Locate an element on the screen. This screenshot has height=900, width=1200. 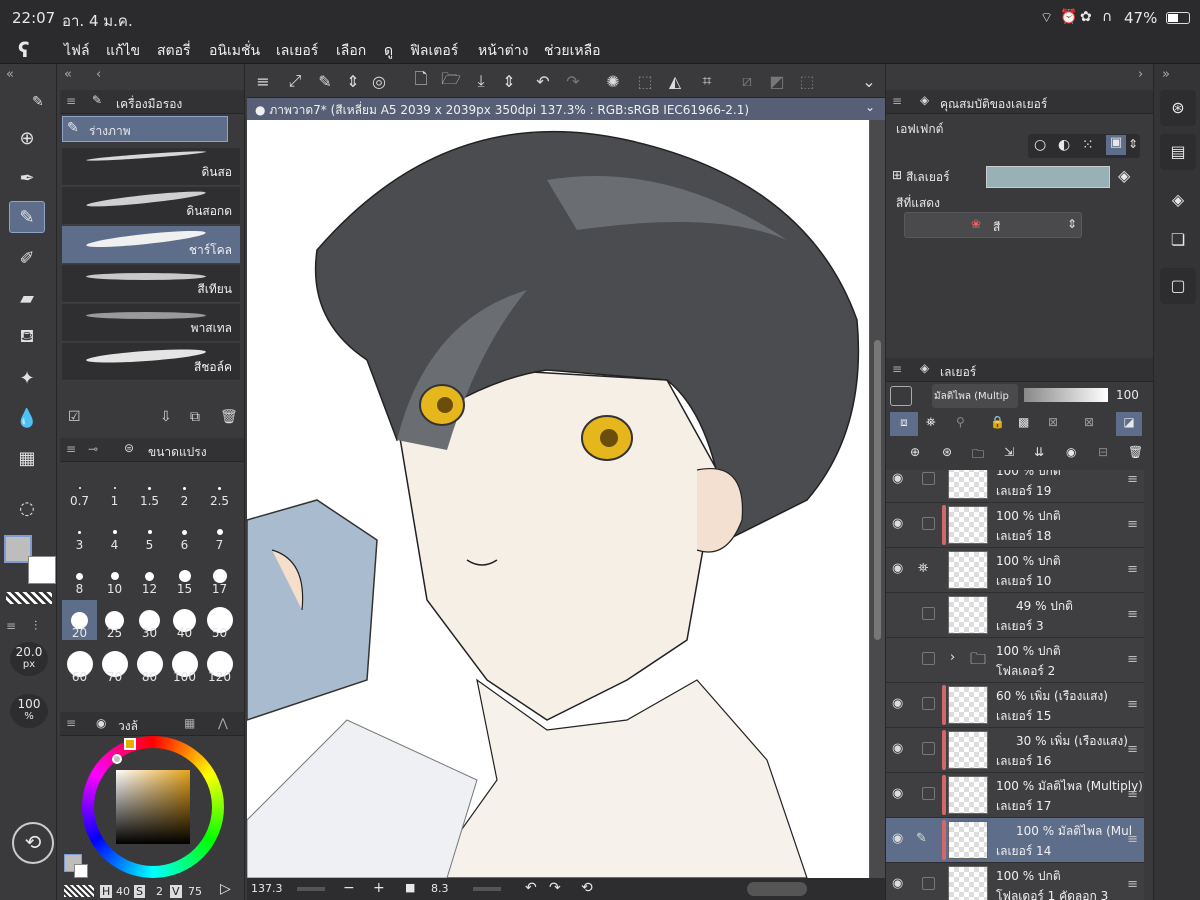
hamburger-icon: ≡ is located at coordinates (263, 81).